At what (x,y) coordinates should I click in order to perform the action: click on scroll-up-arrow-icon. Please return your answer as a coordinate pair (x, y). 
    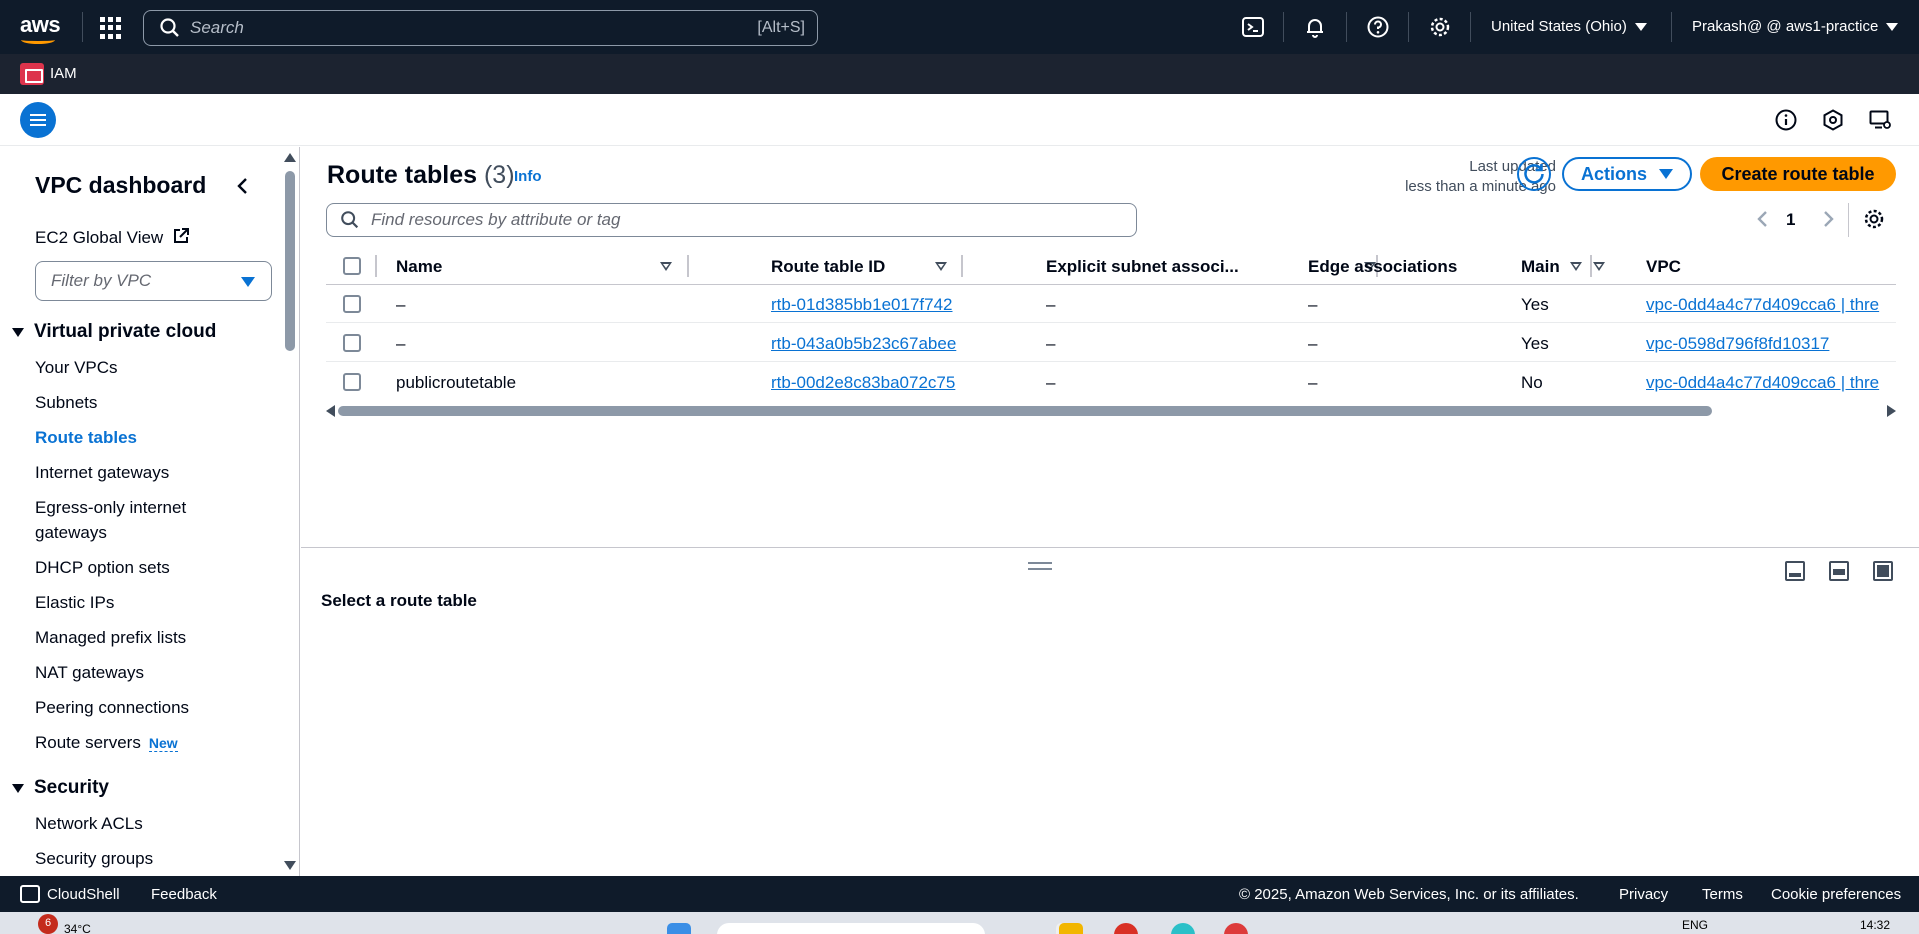
    Looking at the image, I should click on (290, 157).